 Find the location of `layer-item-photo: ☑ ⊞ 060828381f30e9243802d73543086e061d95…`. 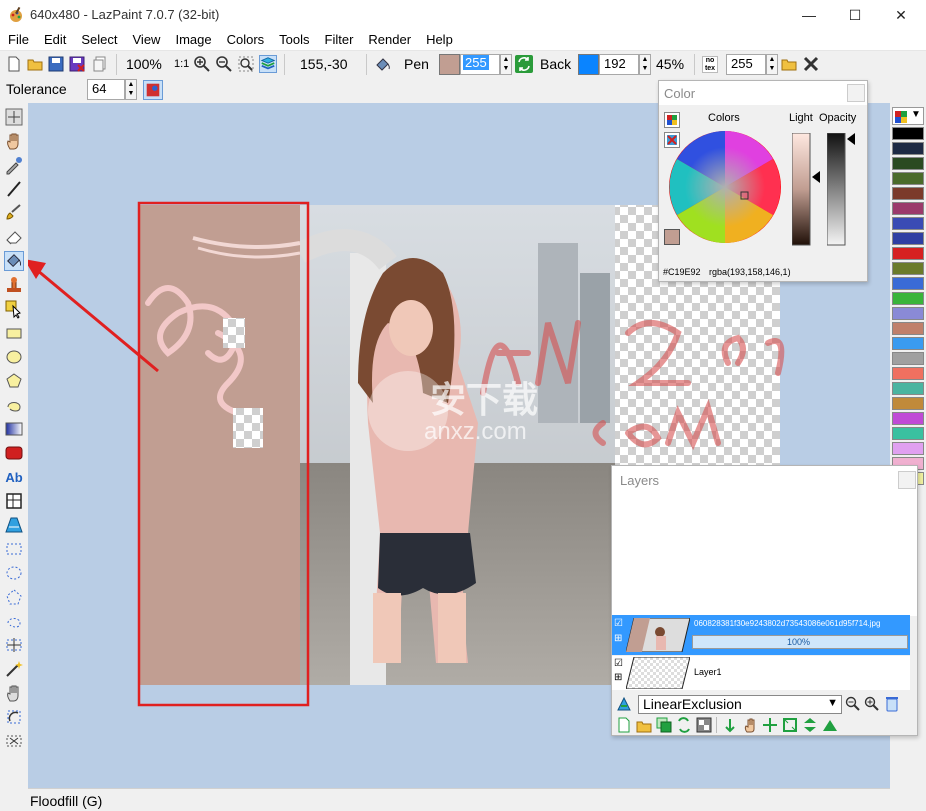

layer-item-photo: ☑ ⊞ 060828381f30e9243802d73543086e061d95… is located at coordinates (761, 635).